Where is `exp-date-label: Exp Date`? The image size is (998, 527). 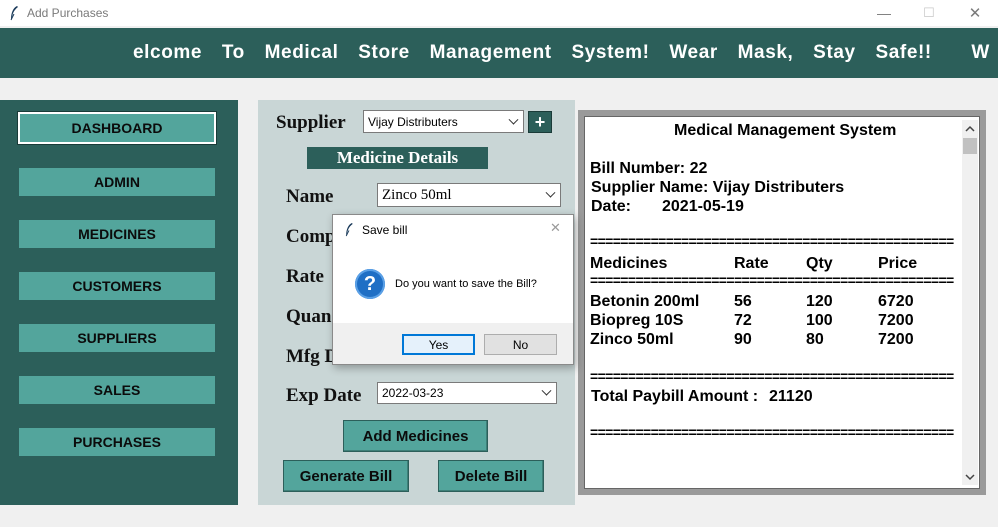 exp-date-label: Exp Date is located at coordinates (324, 395).